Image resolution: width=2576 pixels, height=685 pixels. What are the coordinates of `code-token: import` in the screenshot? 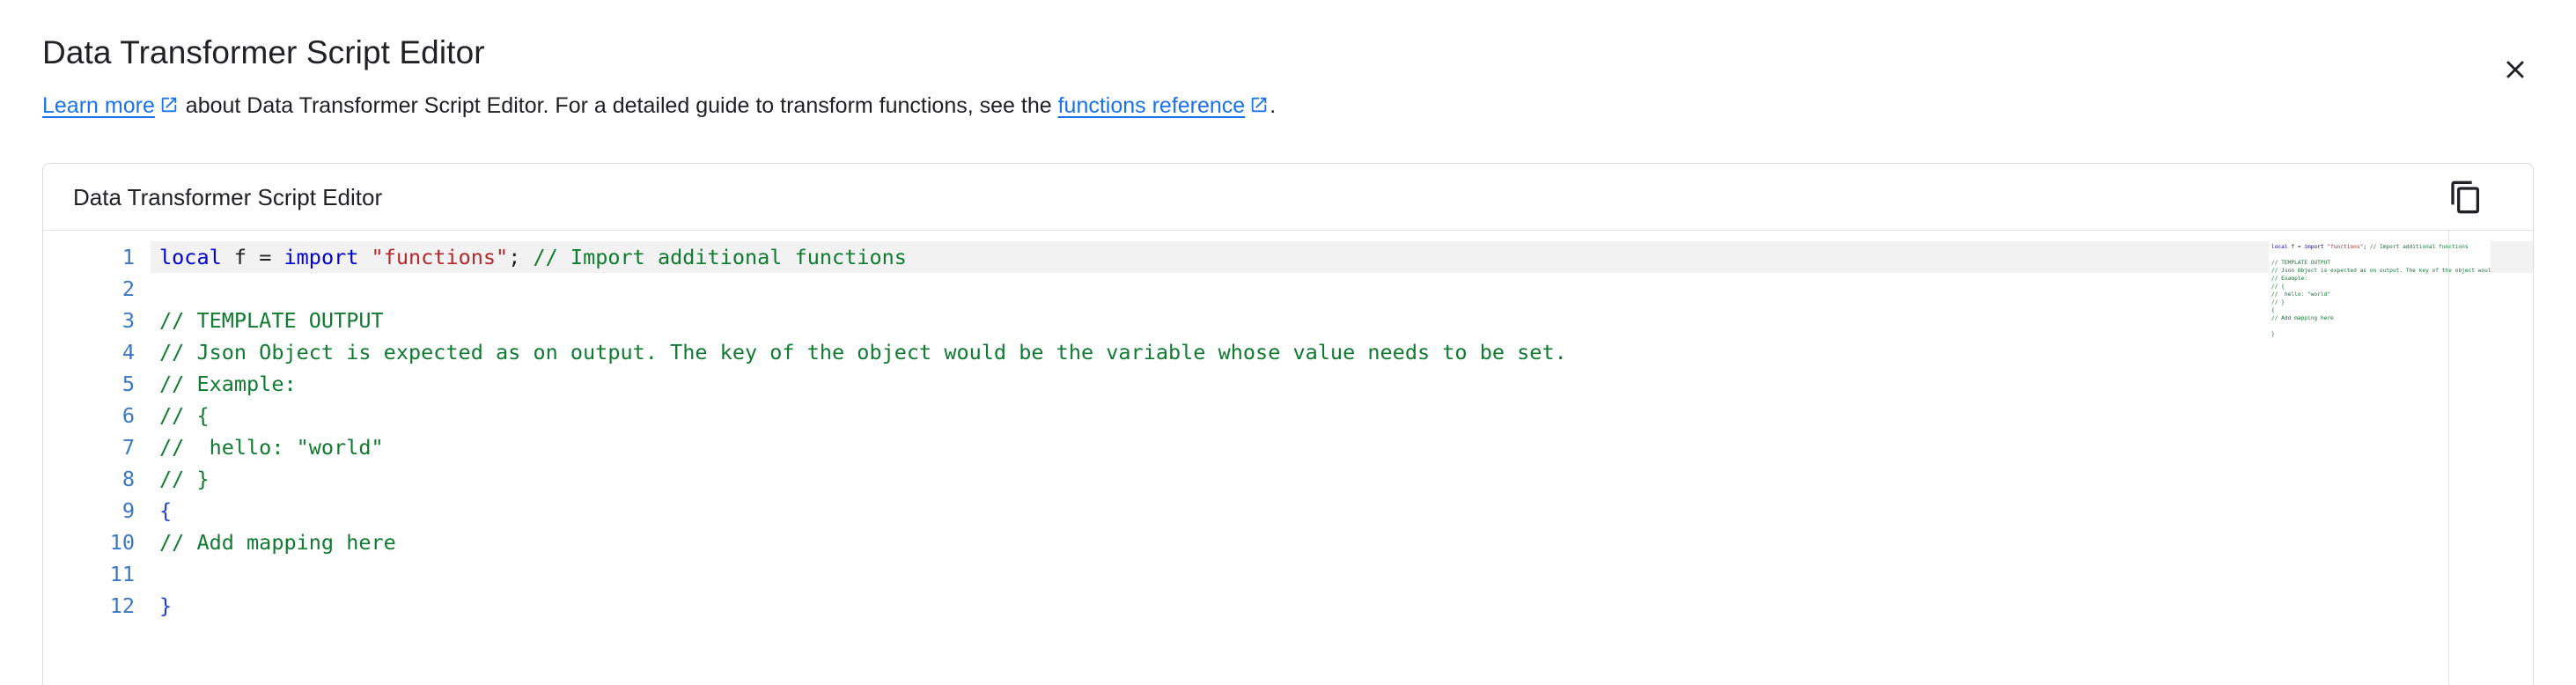 It's located at (321, 257).